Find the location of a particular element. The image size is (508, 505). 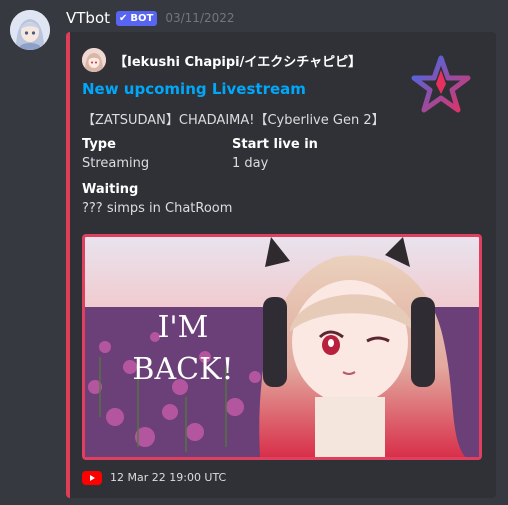

image-text-line2: BACK! is located at coordinates (182, 369).